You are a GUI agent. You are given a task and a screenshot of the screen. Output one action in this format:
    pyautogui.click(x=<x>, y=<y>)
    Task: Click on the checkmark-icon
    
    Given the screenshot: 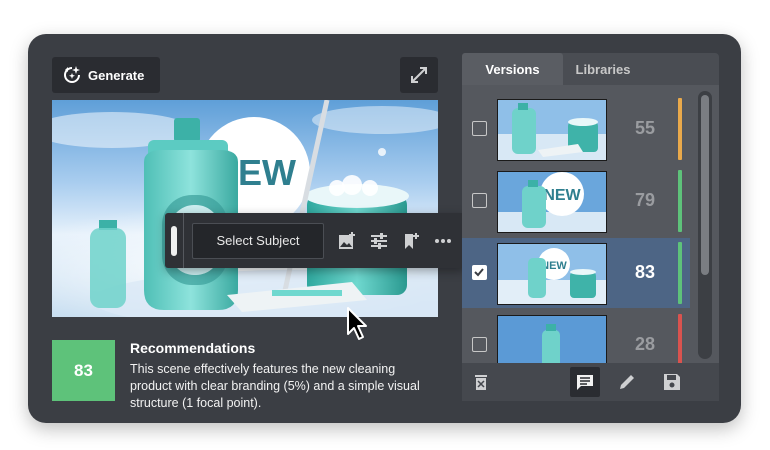 What is the action you would take?
    pyautogui.click(x=479, y=272)
    